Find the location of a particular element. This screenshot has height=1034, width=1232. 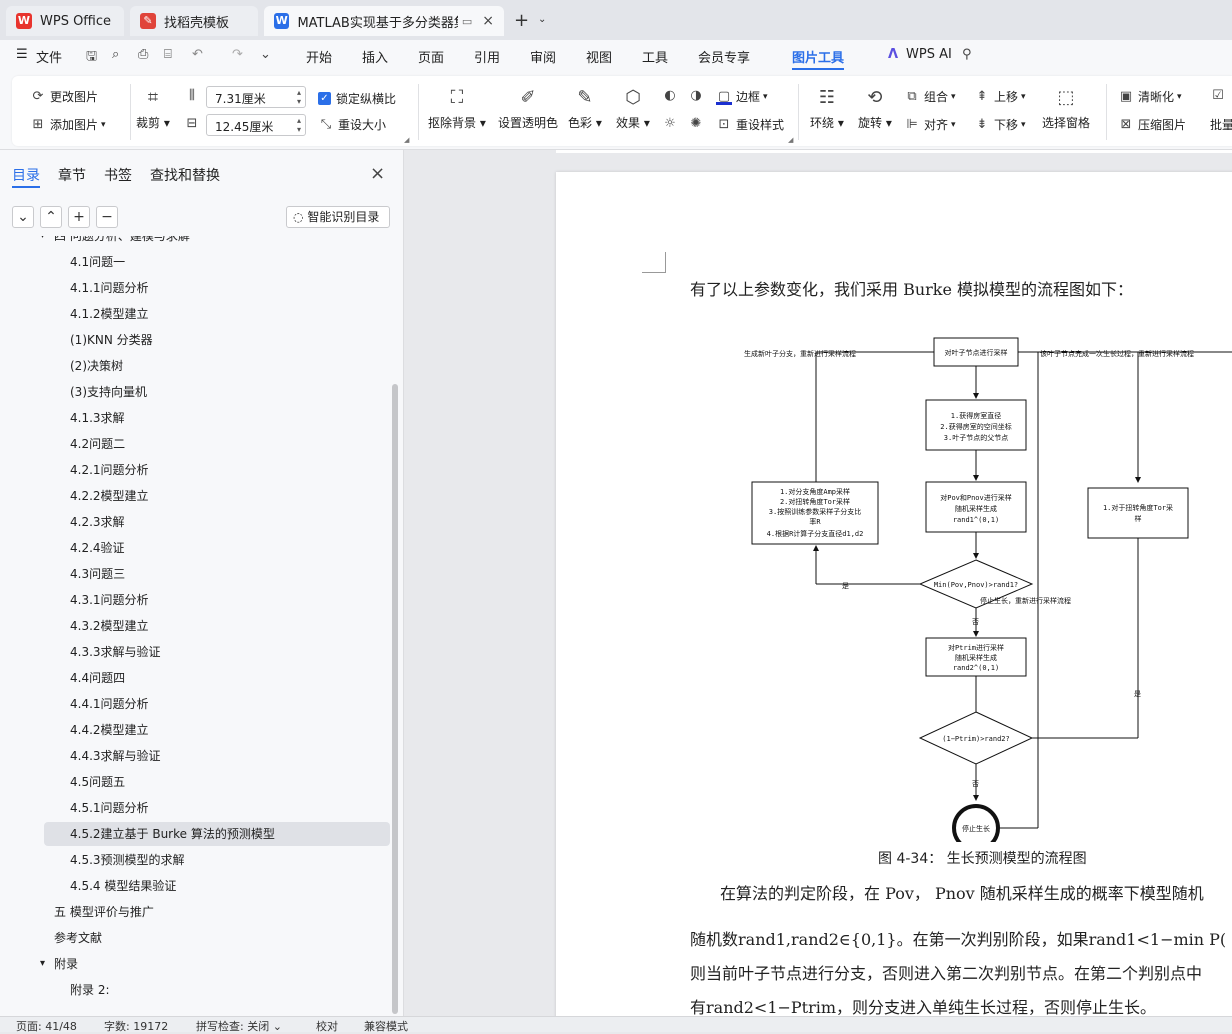

menu-home: 开始 is located at coordinates (319, 56).